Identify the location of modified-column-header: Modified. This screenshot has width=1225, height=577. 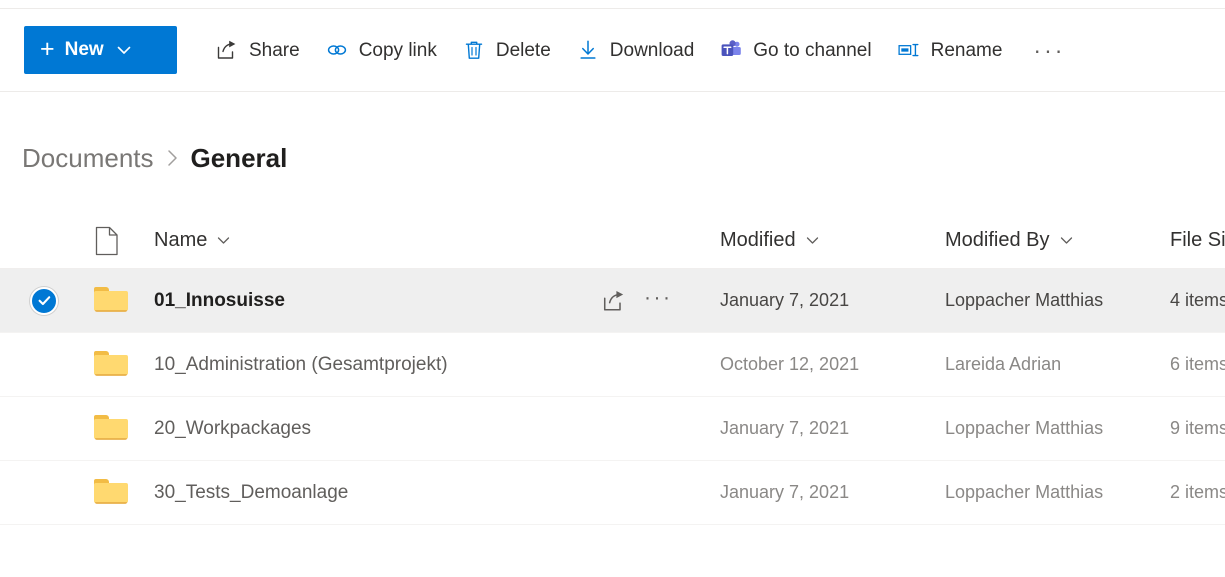
(832, 240).